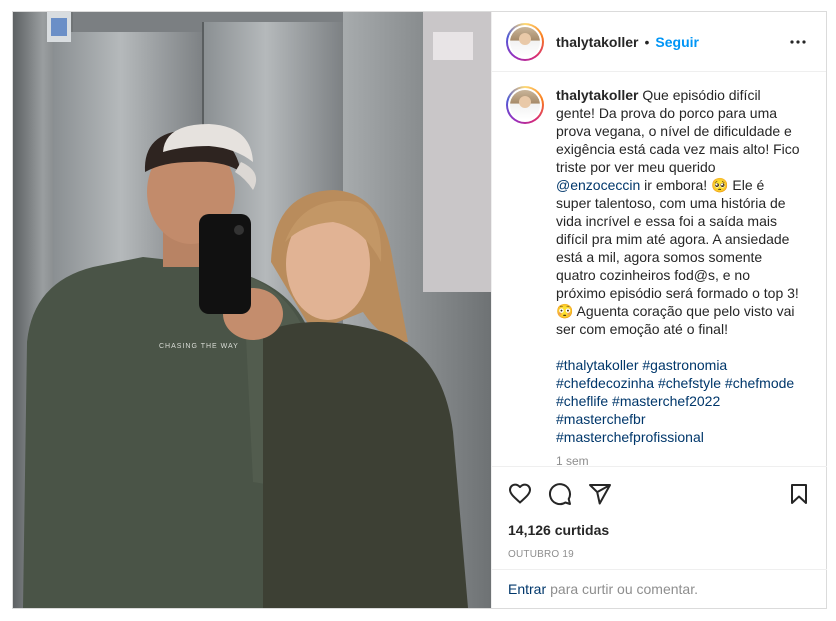 Image resolution: width=836 pixels, height=621 pixels. Describe the element at coordinates (677, 42) in the screenshot. I see `follow-button: Seguir` at that location.